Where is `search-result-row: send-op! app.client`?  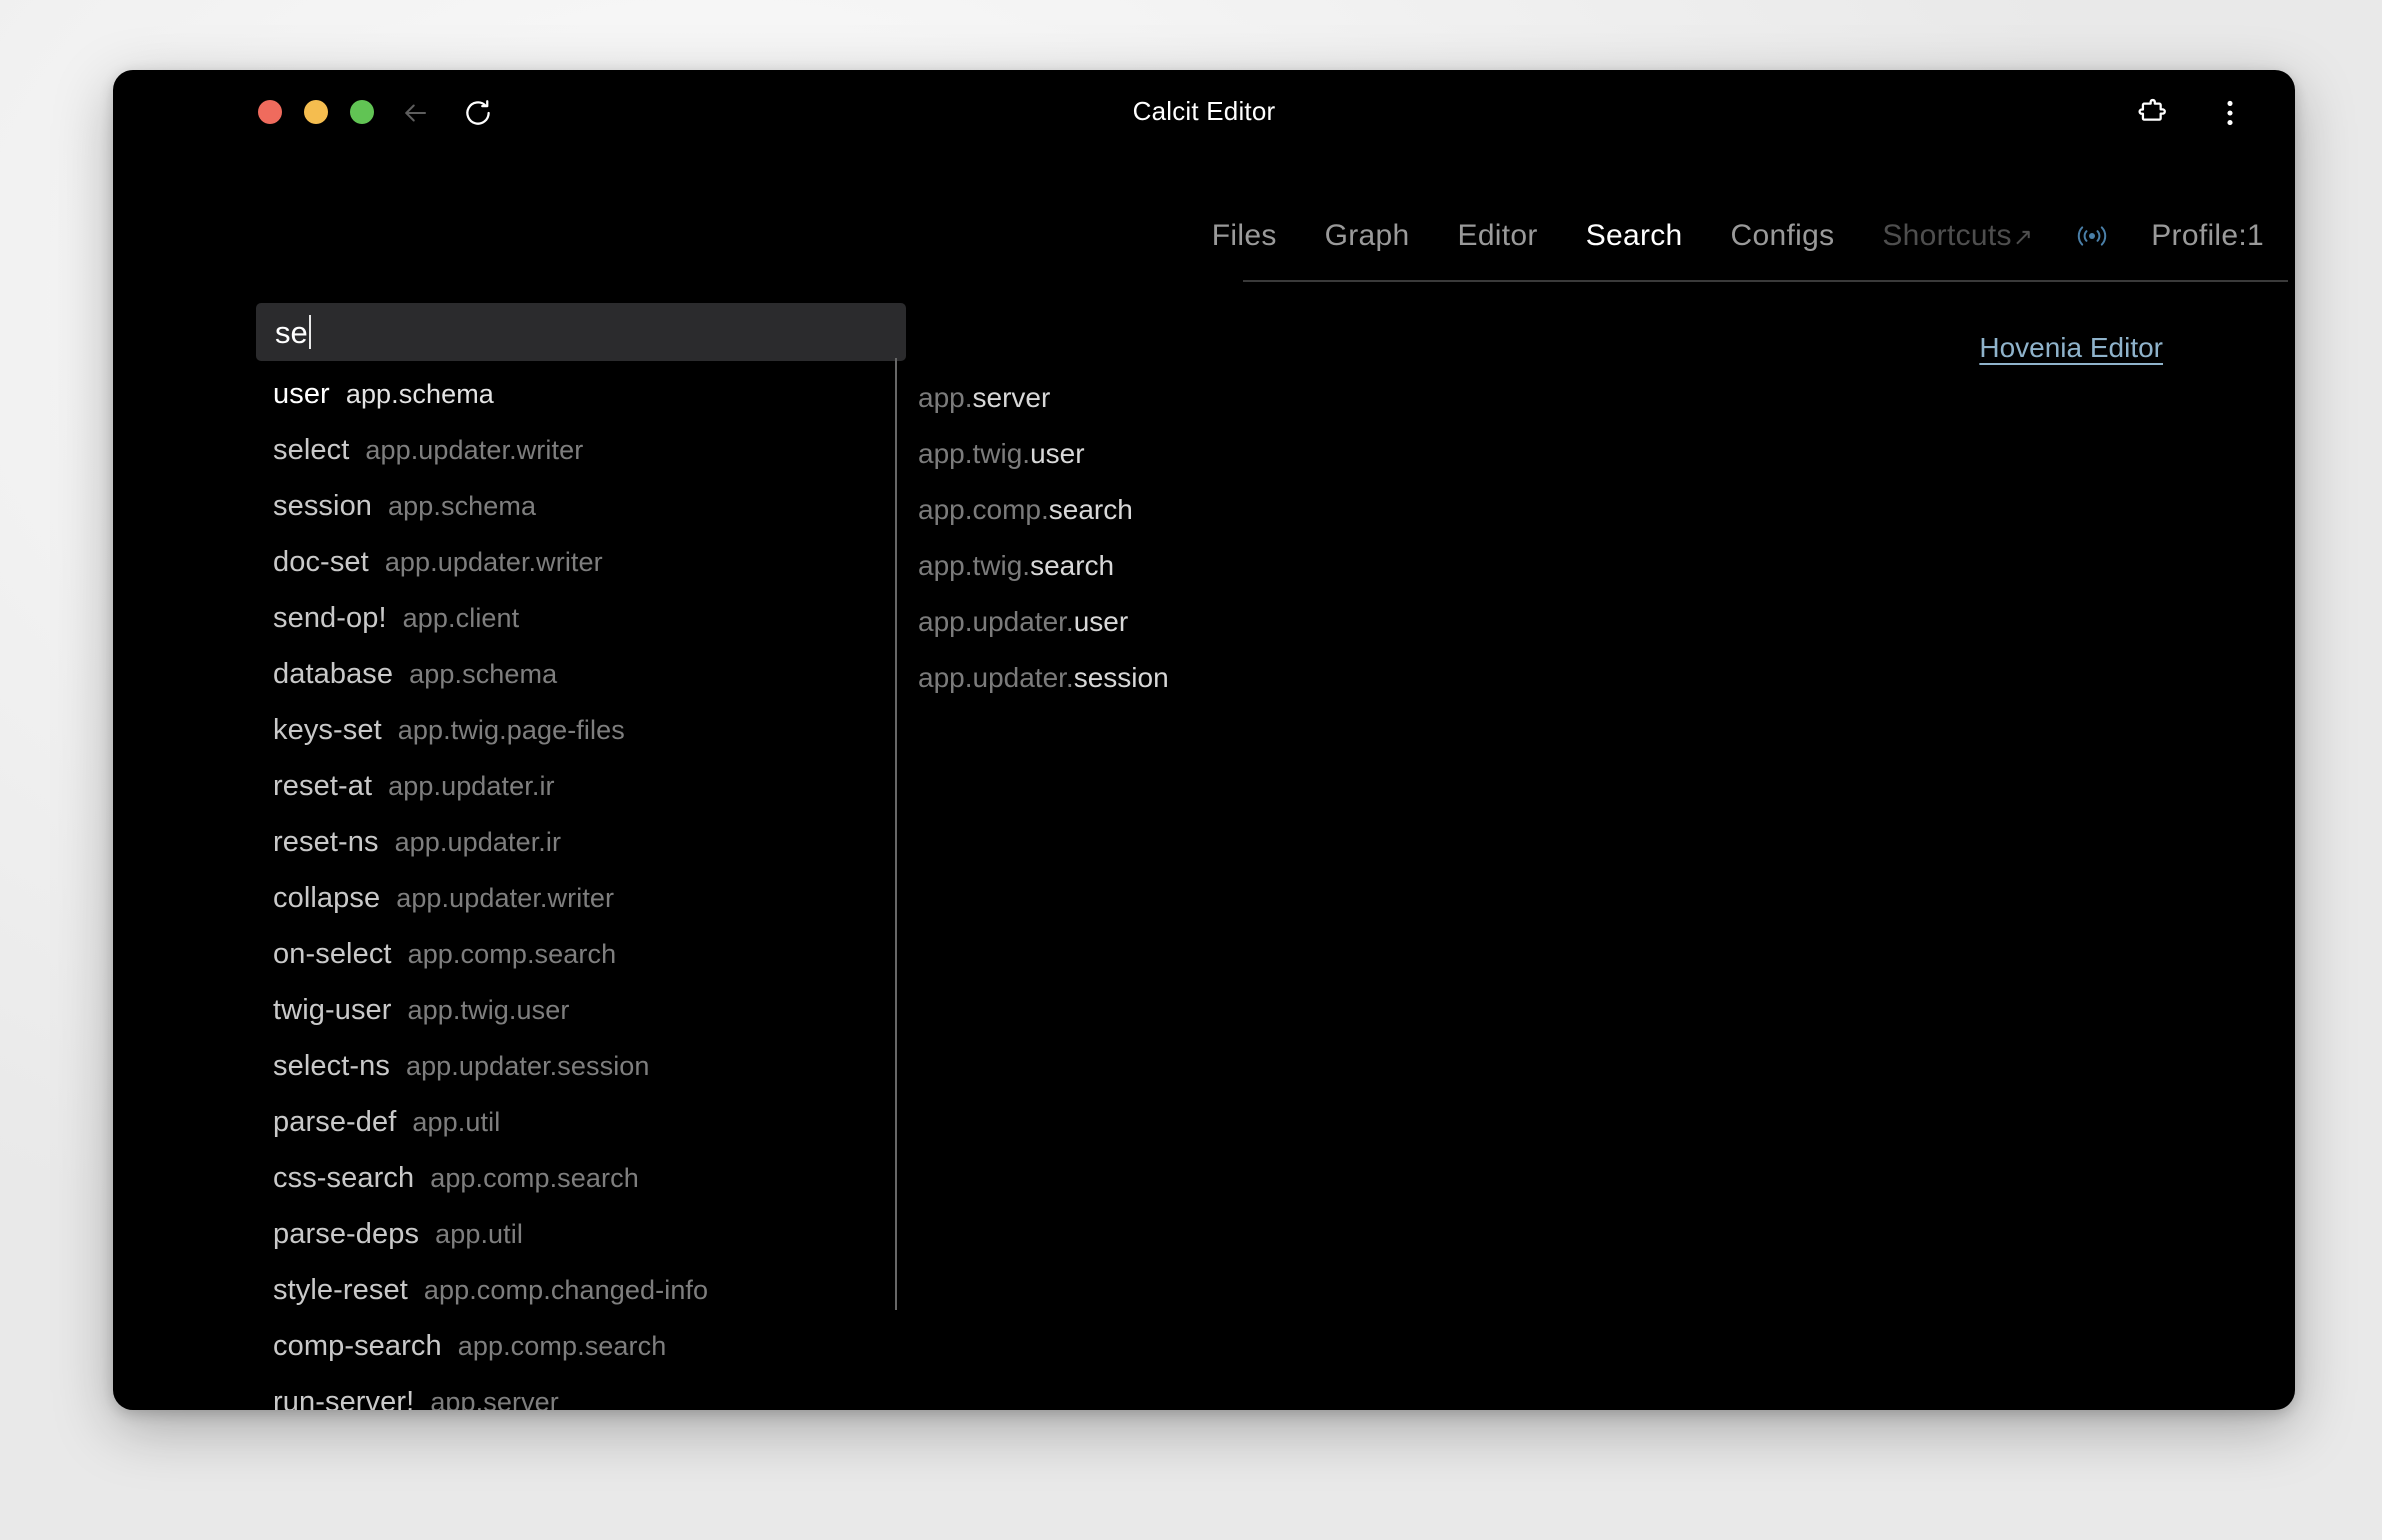
search-result-row: send-op! app.client is located at coordinates (583, 618).